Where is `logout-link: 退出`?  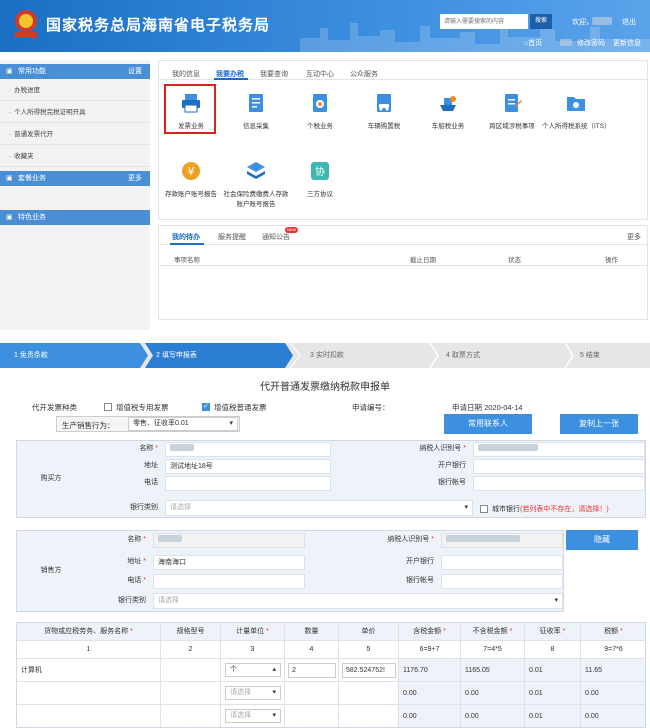
logout-link: 退出 is located at coordinates (629, 22).